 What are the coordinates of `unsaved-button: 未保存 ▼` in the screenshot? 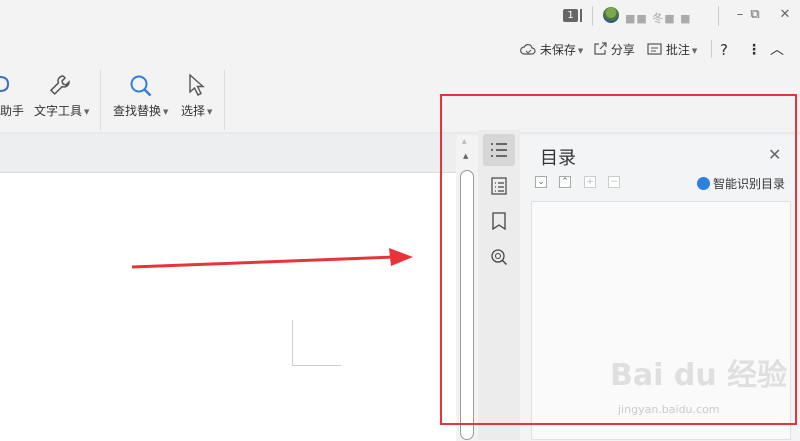 It's located at (551, 50).